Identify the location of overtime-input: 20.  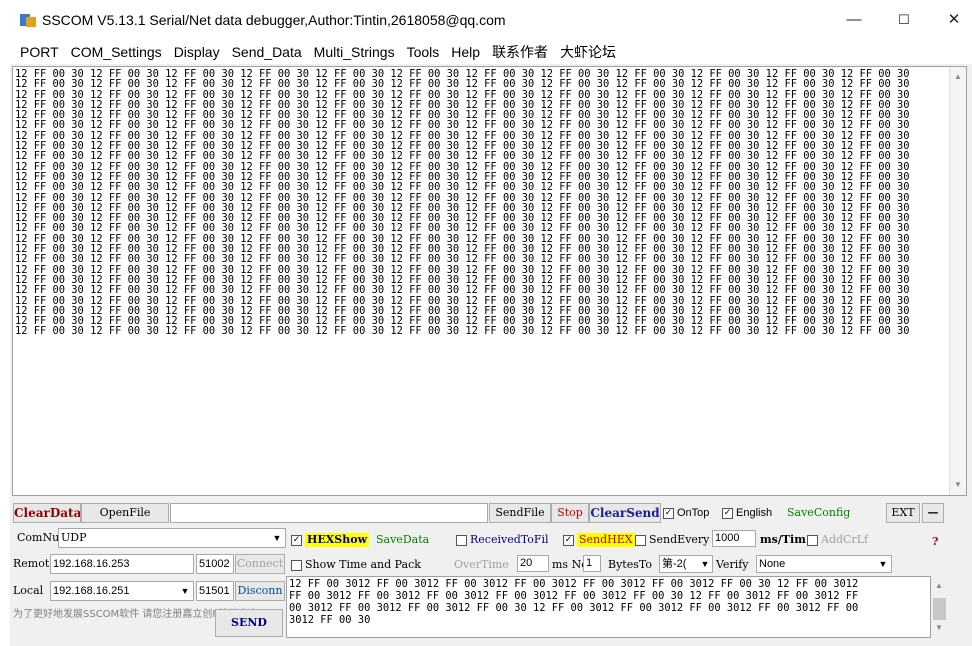
(533, 563).